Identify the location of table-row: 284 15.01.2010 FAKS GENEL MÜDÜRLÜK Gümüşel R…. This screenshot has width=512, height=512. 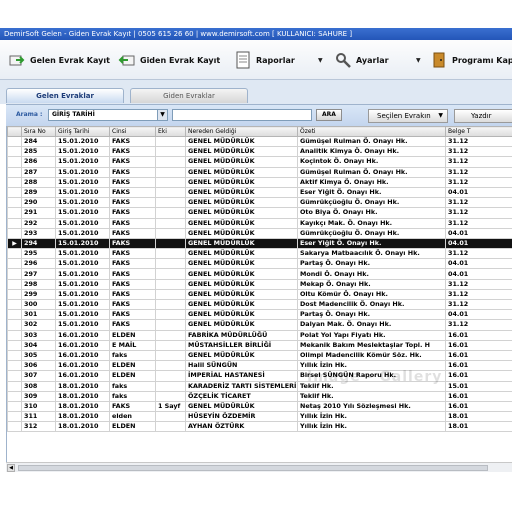
(259, 141).